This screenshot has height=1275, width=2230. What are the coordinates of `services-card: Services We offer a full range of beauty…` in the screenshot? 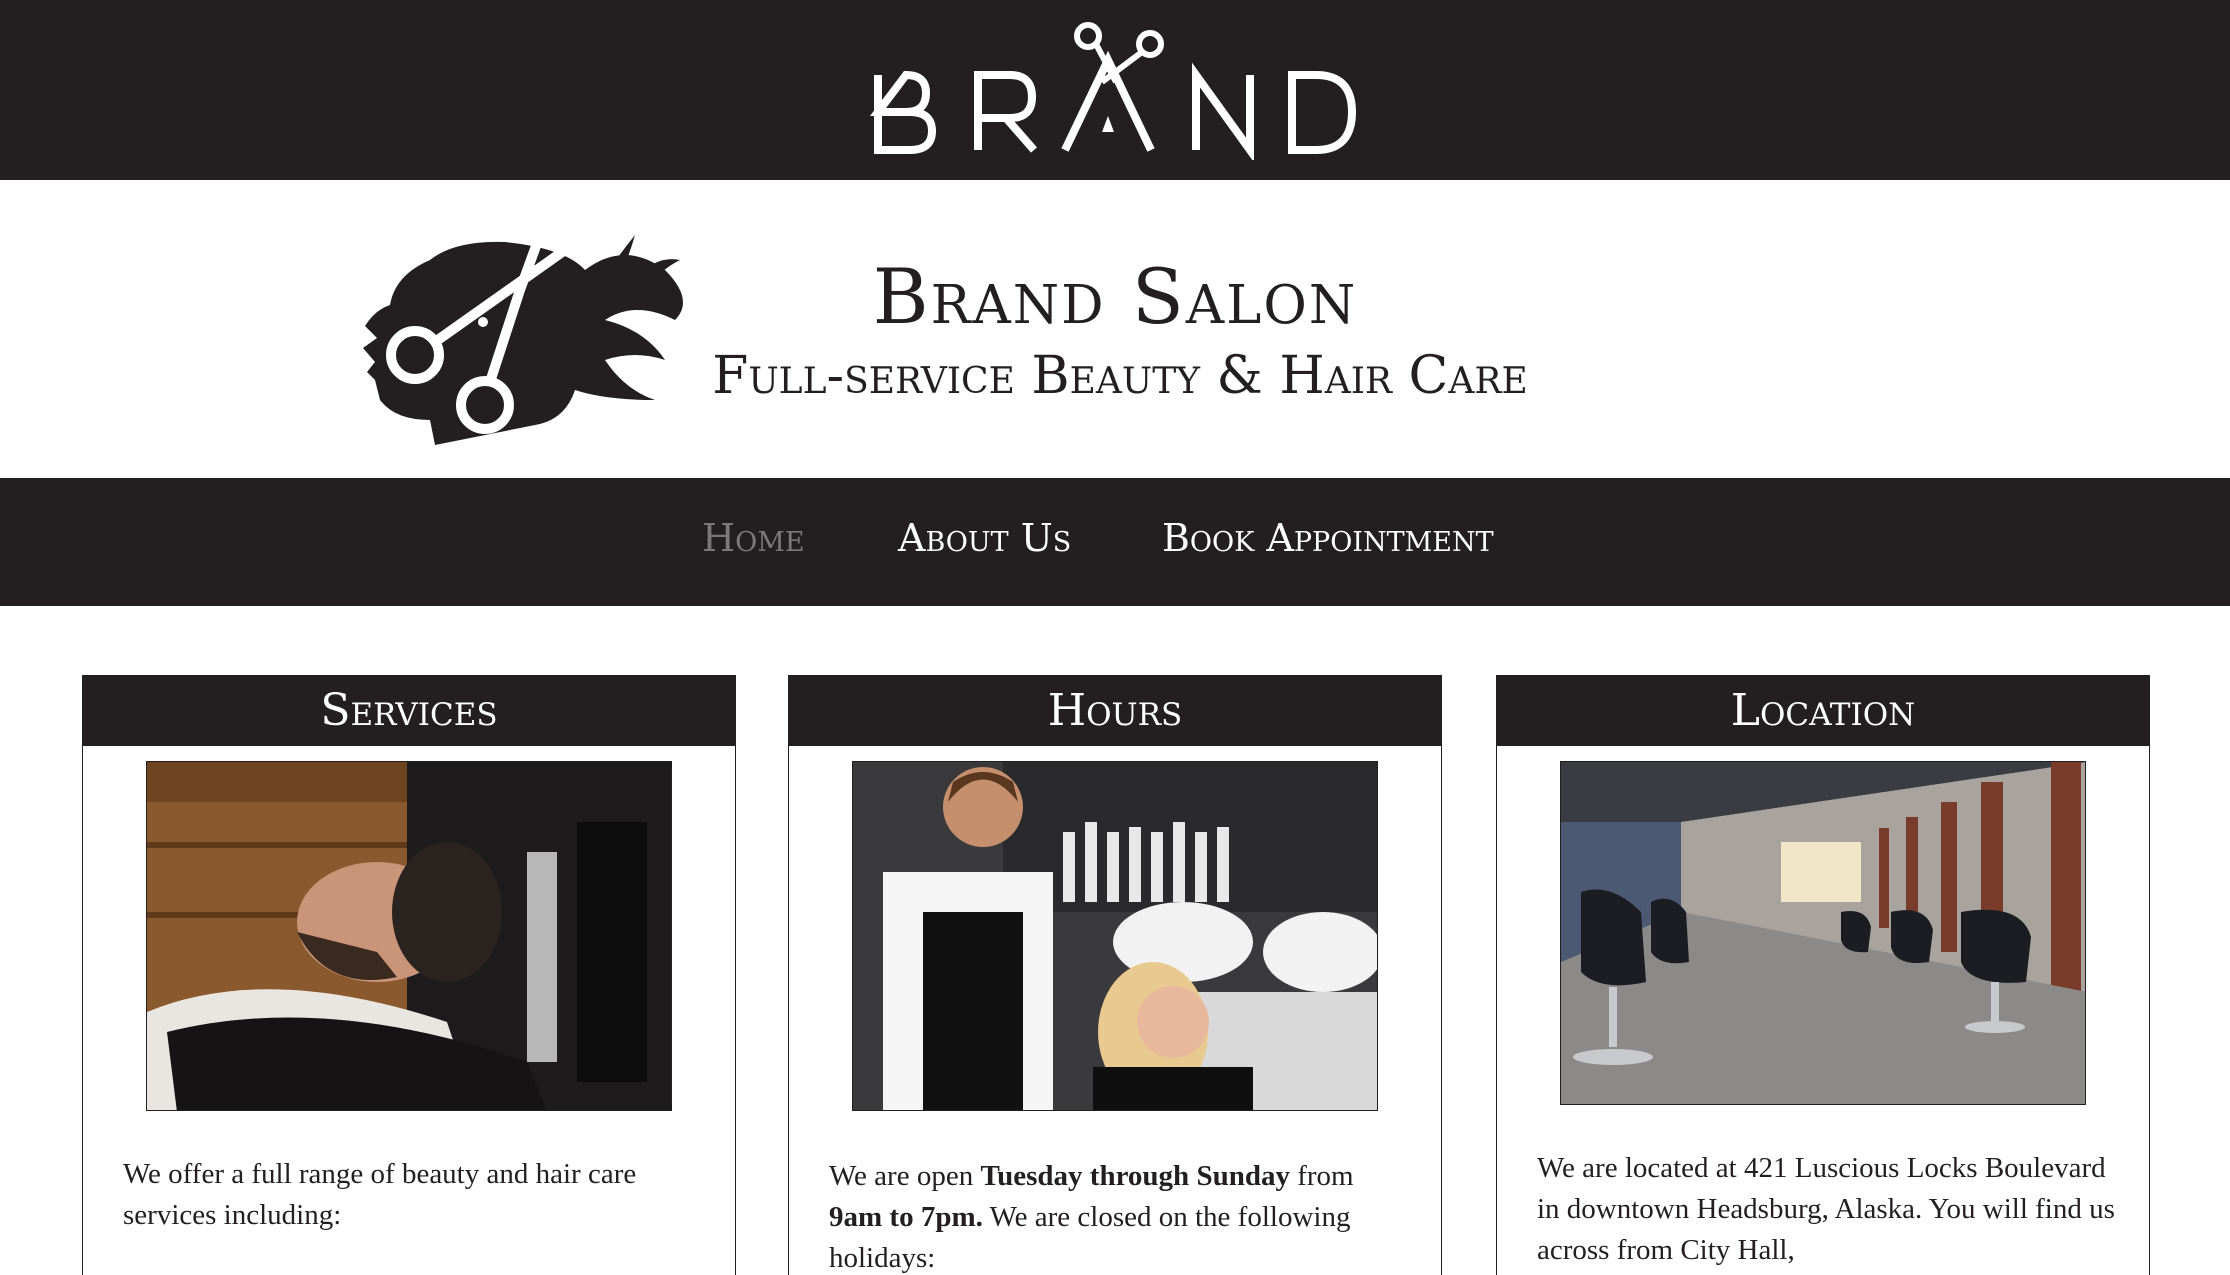 It's located at (409, 975).